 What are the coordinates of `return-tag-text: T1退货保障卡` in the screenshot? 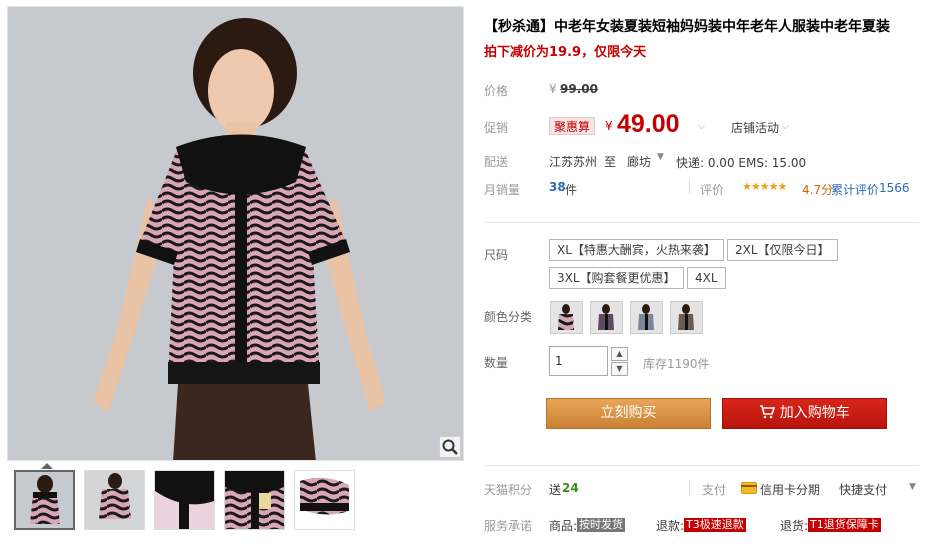 It's located at (844, 525).